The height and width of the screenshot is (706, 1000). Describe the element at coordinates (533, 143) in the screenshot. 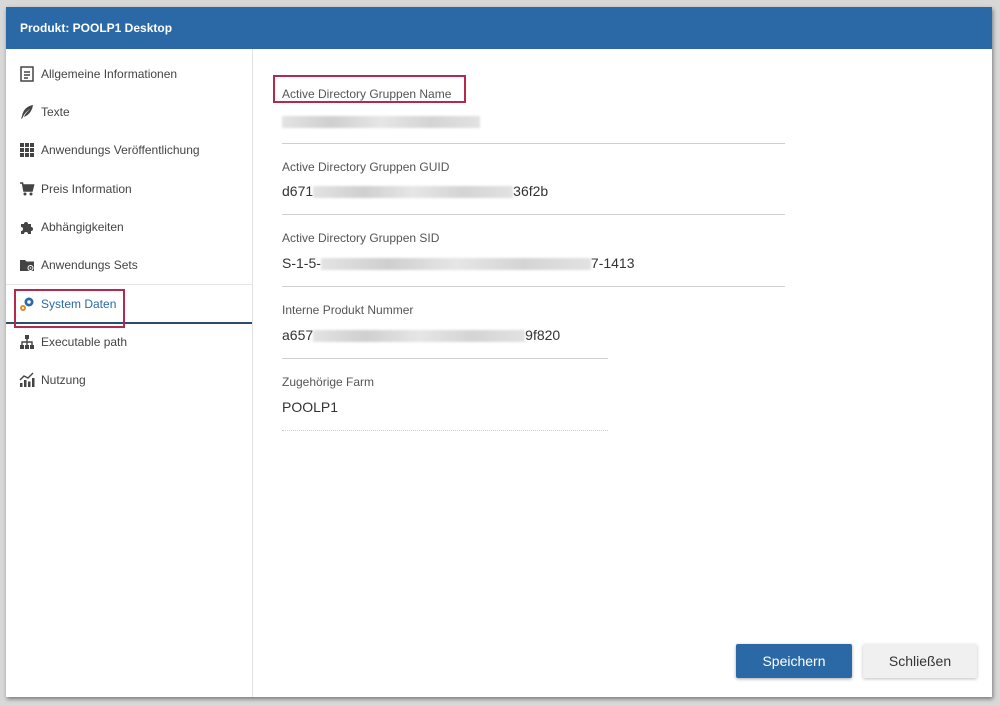

I see `ad-group-name-underline` at that location.